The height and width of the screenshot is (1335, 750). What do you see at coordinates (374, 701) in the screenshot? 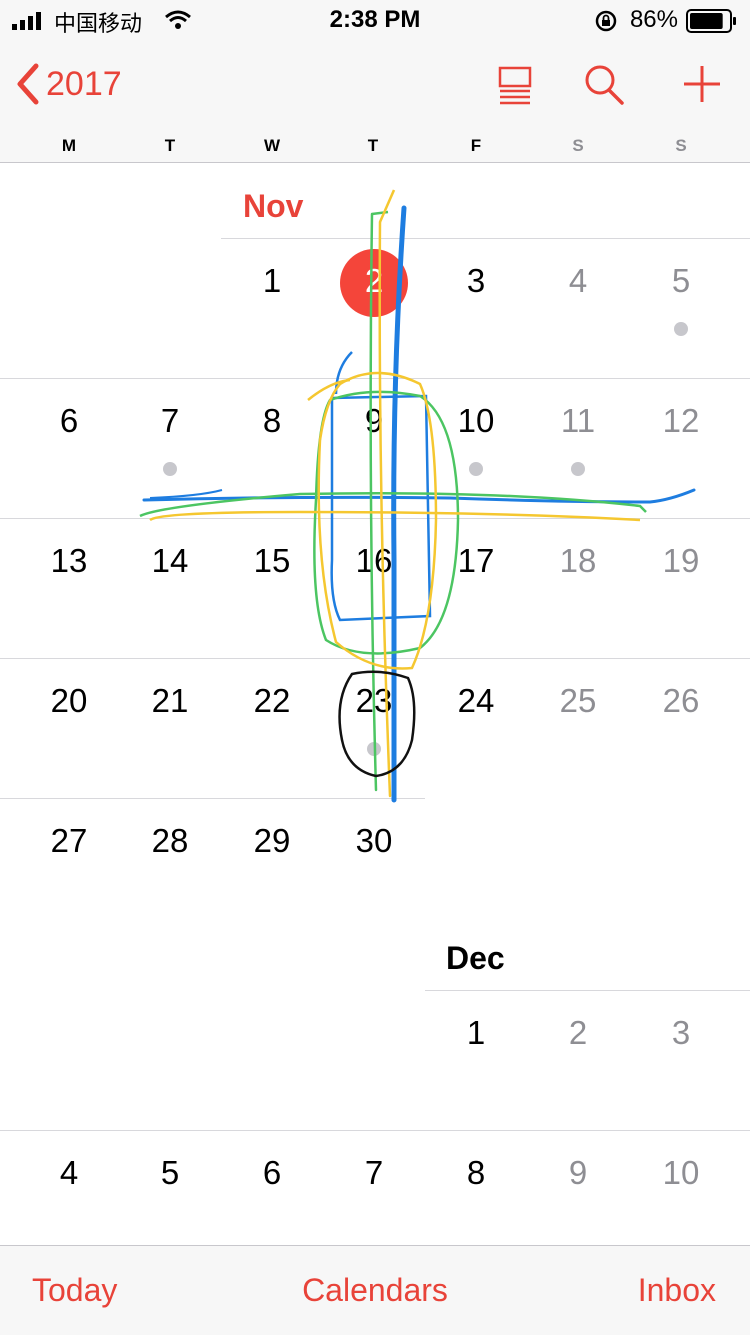
I see `day-nov-23: 23` at bounding box center [374, 701].